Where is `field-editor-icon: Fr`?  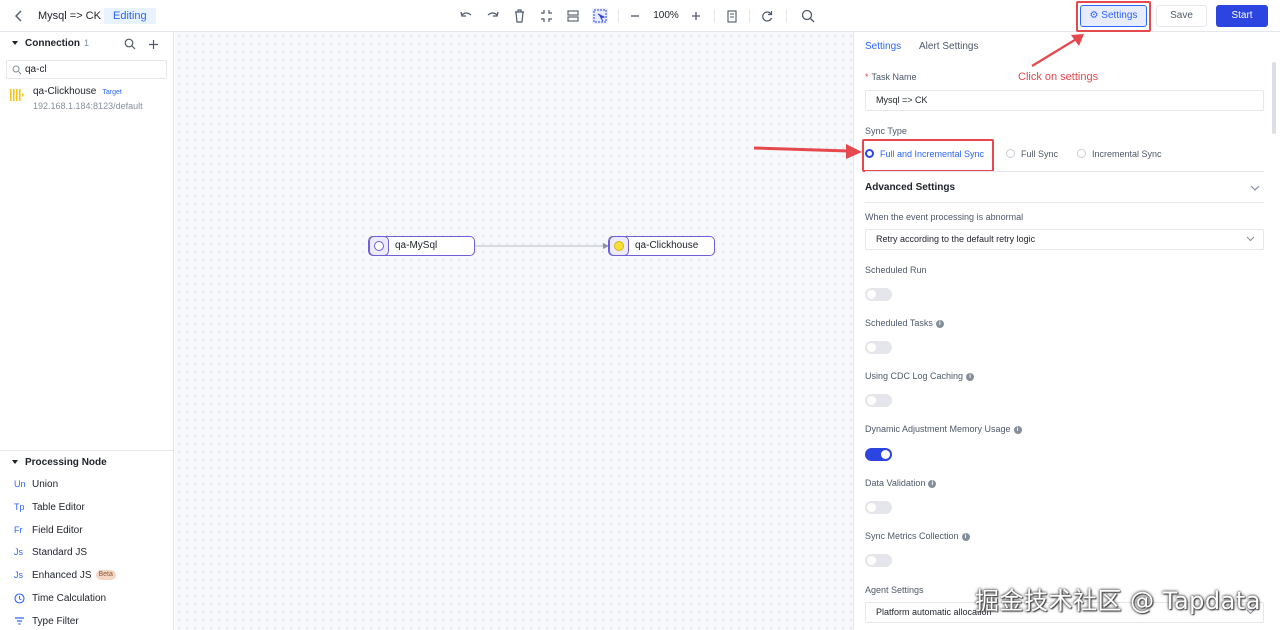 field-editor-icon: Fr is located at coordinates (18, 530).